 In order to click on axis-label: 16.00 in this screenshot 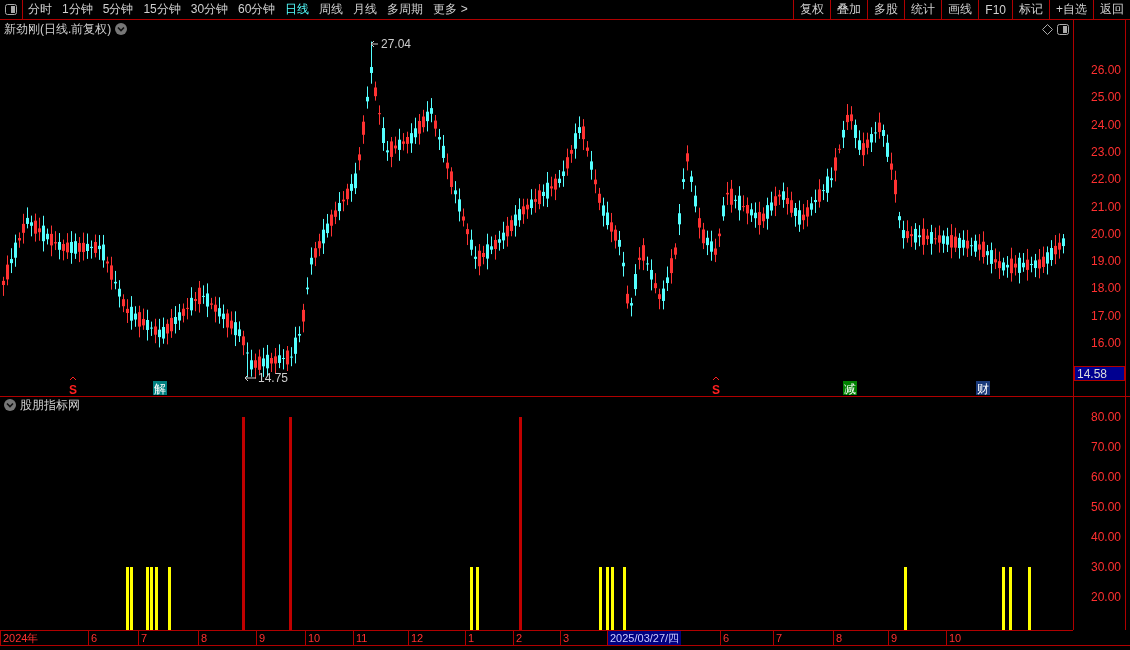, I will do `click(1105, 343)`.